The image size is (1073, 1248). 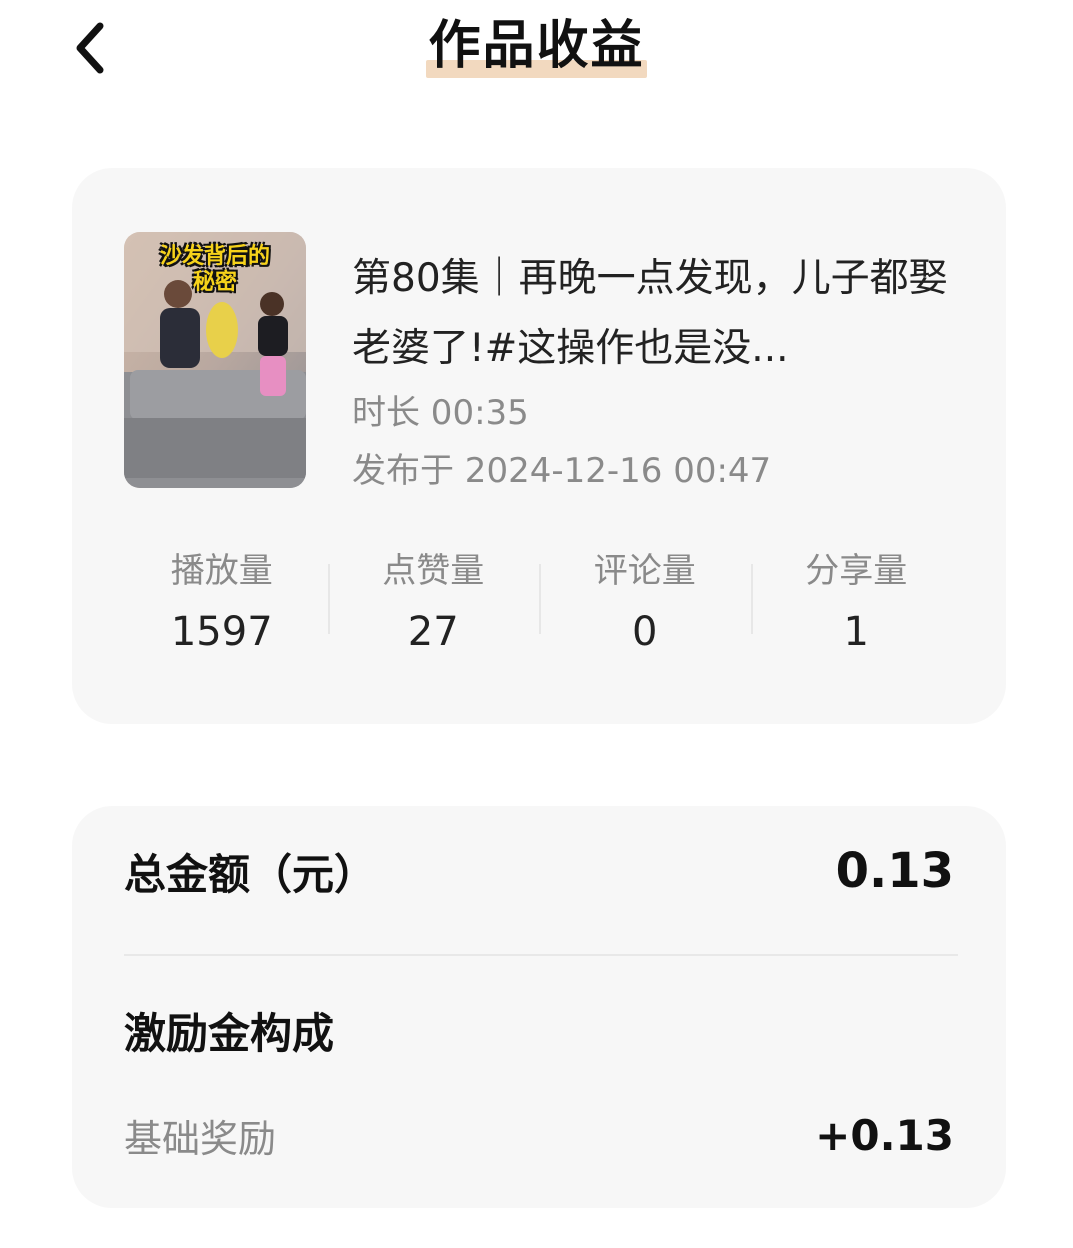 I want to click on thumbnail-caption-line1: 沙发背后的, so click(x=214, y=256).